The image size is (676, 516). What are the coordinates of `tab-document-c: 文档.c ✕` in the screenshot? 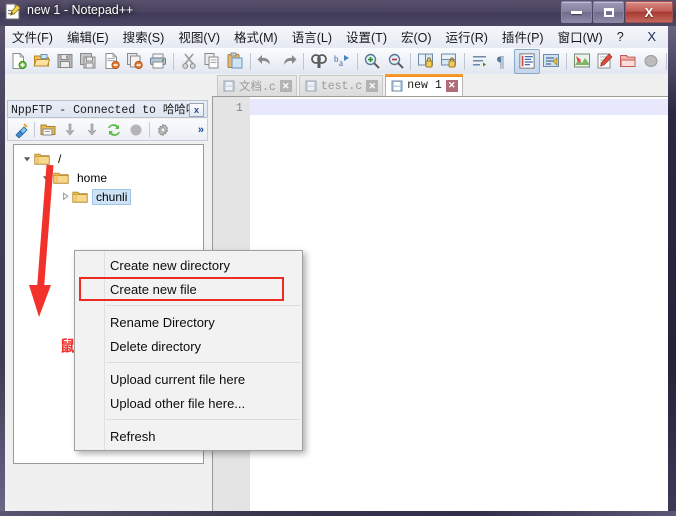 It's located at (257, 85).